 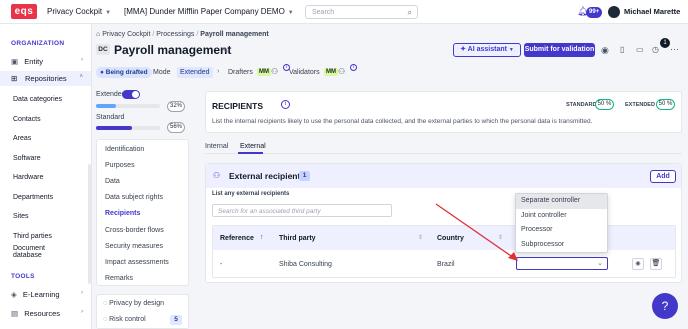 What do you see at coordinates (42, 313) in the screenshot?
I see `sidebar-item-label: Resources` at bounding box center [42, 313].